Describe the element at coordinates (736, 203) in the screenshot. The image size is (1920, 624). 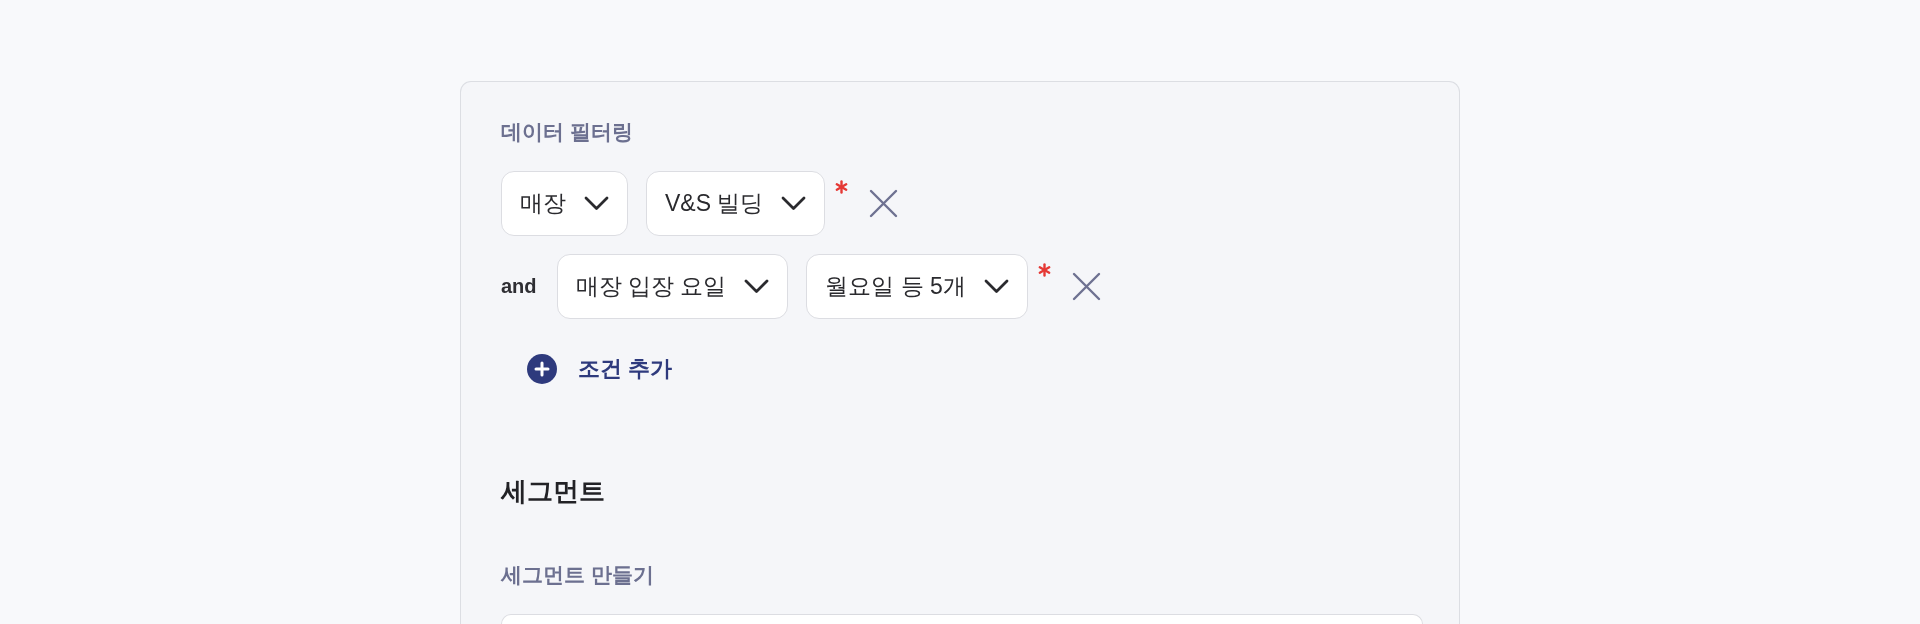
I see `value-dropdown: V&S 빌딩` at that location.